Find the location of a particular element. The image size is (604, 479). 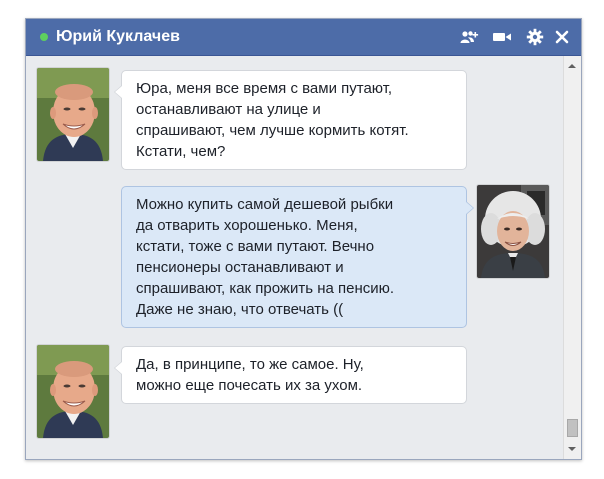

user-avatar is located at coordinates (513, 231).